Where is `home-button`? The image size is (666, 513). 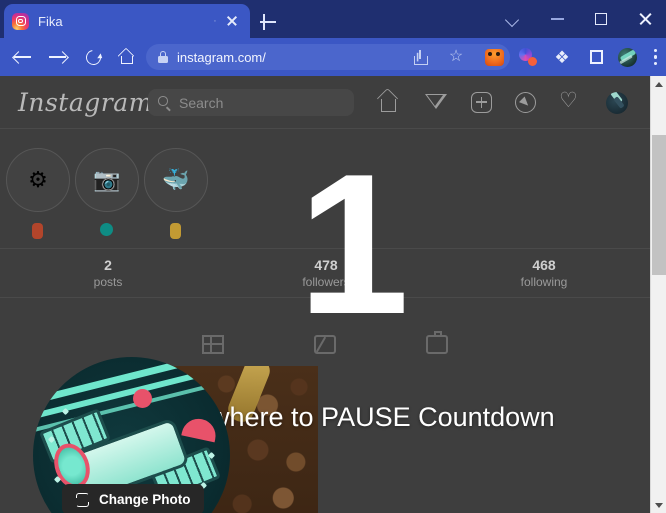 home-button is located at coordinates (127, 57).